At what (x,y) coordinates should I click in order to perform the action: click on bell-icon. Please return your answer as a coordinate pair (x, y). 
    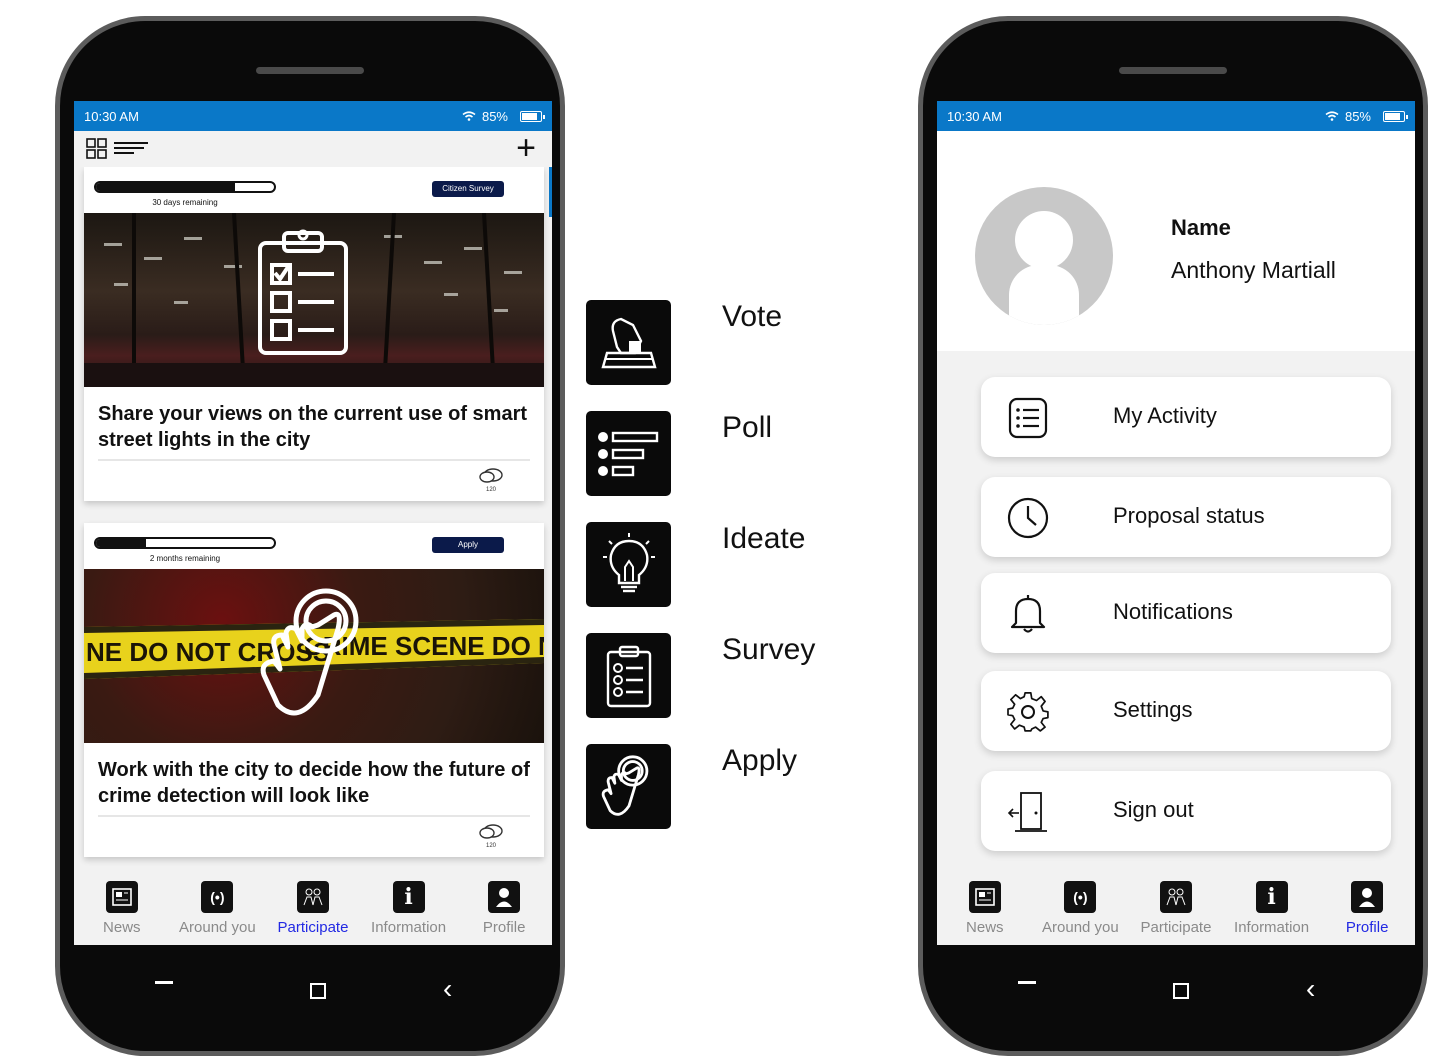
    Looking at the image, I should click on (1028, 614).